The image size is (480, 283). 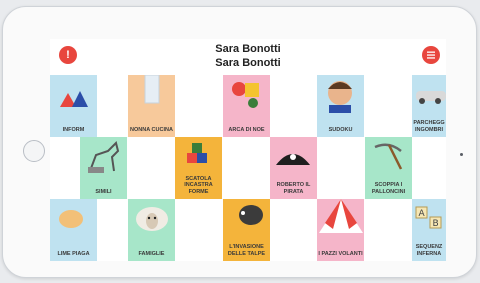 What do you see at coordinates (198, 168) in the screenshot?
I see `tile-scatola: SCATOLA INCASTRA FORME` at bounding box center [198, 168].